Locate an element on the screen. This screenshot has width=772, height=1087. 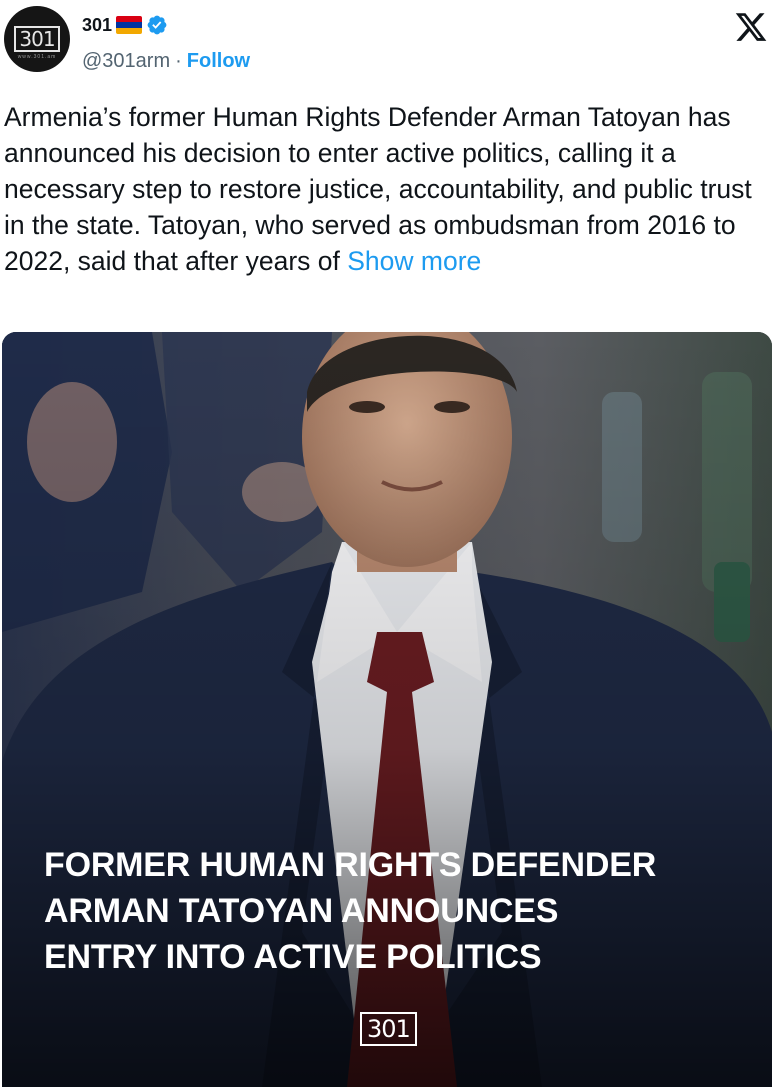
headline-line-2: ARMAN TATOYAN ANNOUNCES is located at coordinates (301, 911).